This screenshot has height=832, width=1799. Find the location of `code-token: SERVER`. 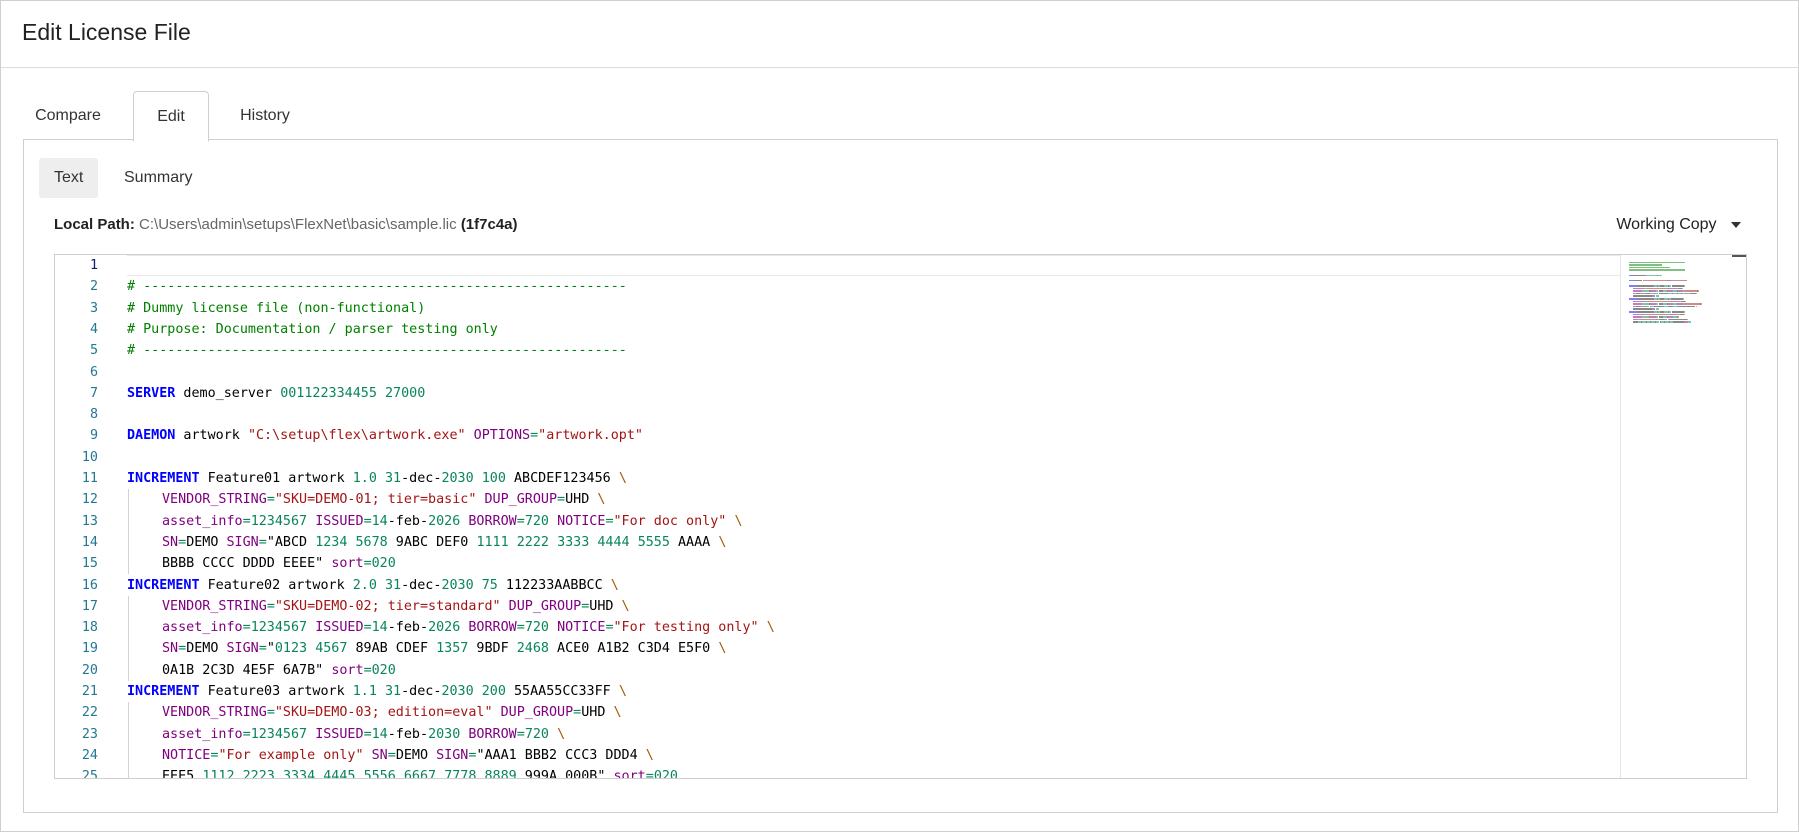

code-token: SERVER is located at coordinates (151, 393).